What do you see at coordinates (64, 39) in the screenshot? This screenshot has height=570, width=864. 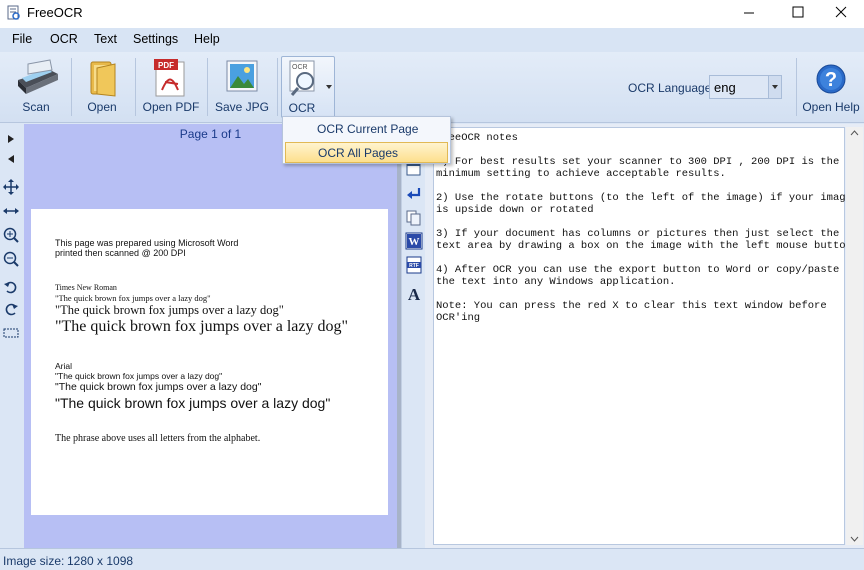 I see `menu-ocr: OCR` at bounding box center [64, 39].